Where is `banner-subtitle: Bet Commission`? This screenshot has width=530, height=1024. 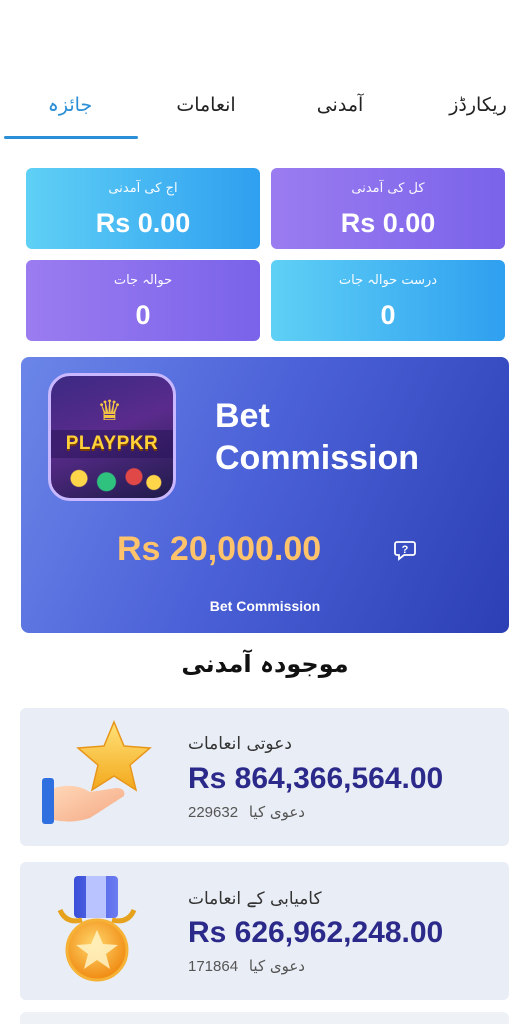 banner-subtitle: Bet Commission is located at coordinates (265, 606).